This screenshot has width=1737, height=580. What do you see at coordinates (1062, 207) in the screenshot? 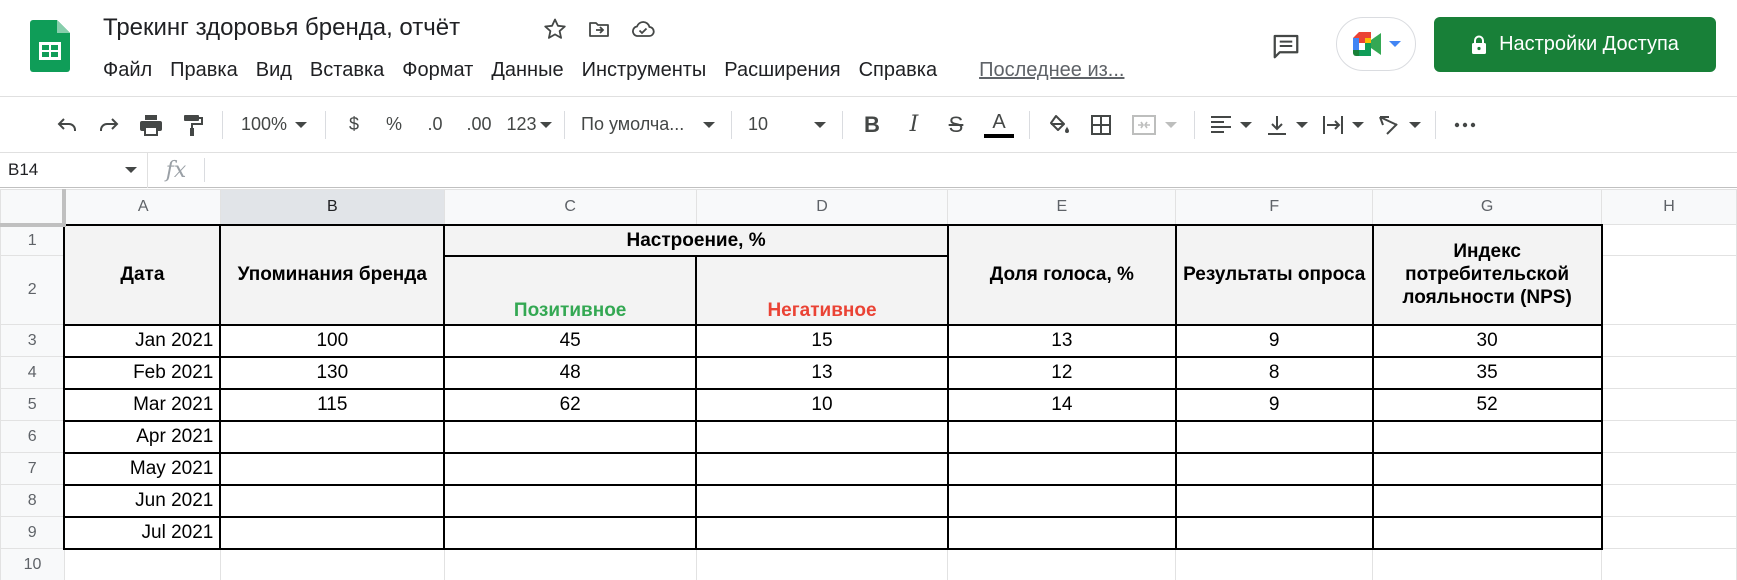
I see `column-header-e: E` at bounding box center [1062, 207].